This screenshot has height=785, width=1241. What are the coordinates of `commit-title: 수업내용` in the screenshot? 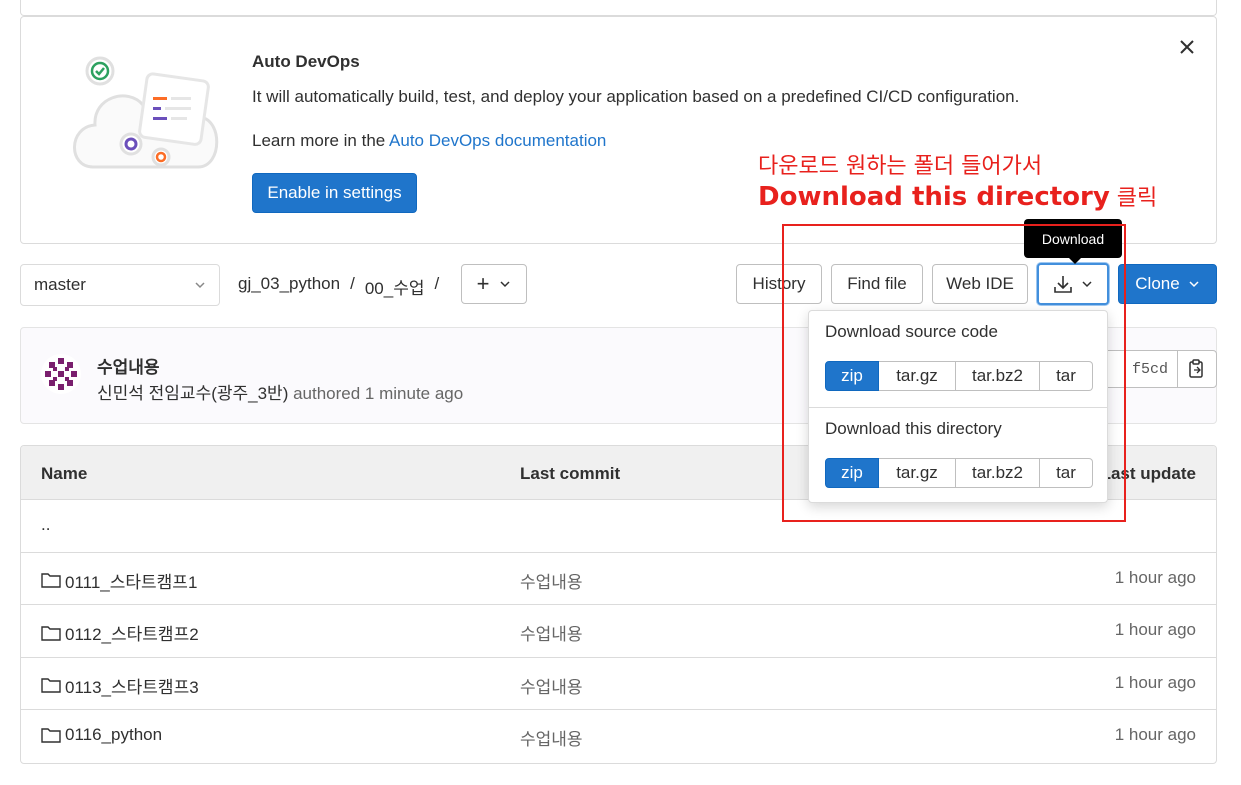 It's located at (128, 365).